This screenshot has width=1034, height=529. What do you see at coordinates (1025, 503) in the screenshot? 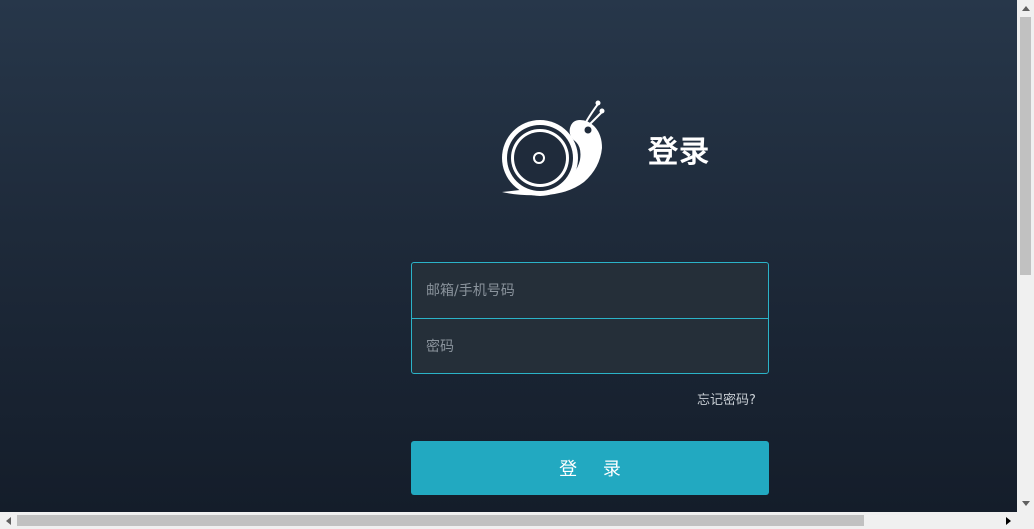
I see `scroll-down-arrow-icon` at bounding box center [1025, 503].